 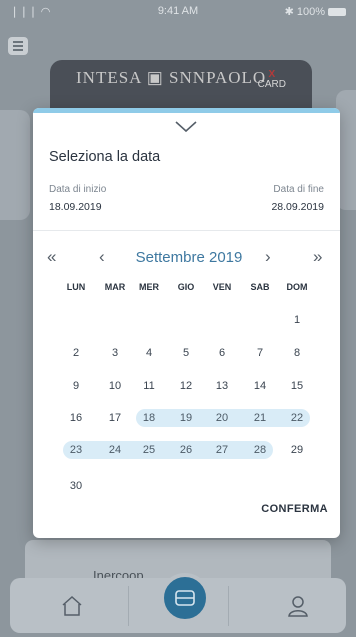 What do you see at coordinates (222, 450) in the screenshot?
I see `calendar-day: 27` at bounding box center [222, 450].